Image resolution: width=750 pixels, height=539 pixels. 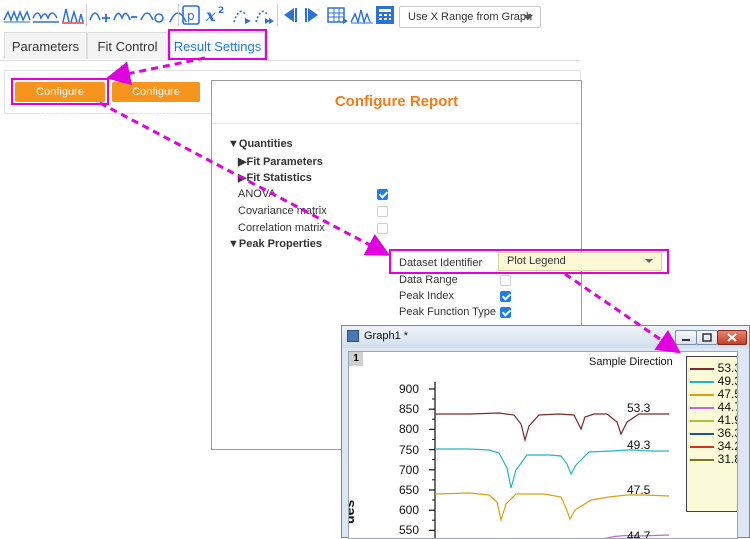 What do you see at coordinates (639, 445) in the screenshot?
I see `curve-label: 49.3` at bounding box center [639, 445].